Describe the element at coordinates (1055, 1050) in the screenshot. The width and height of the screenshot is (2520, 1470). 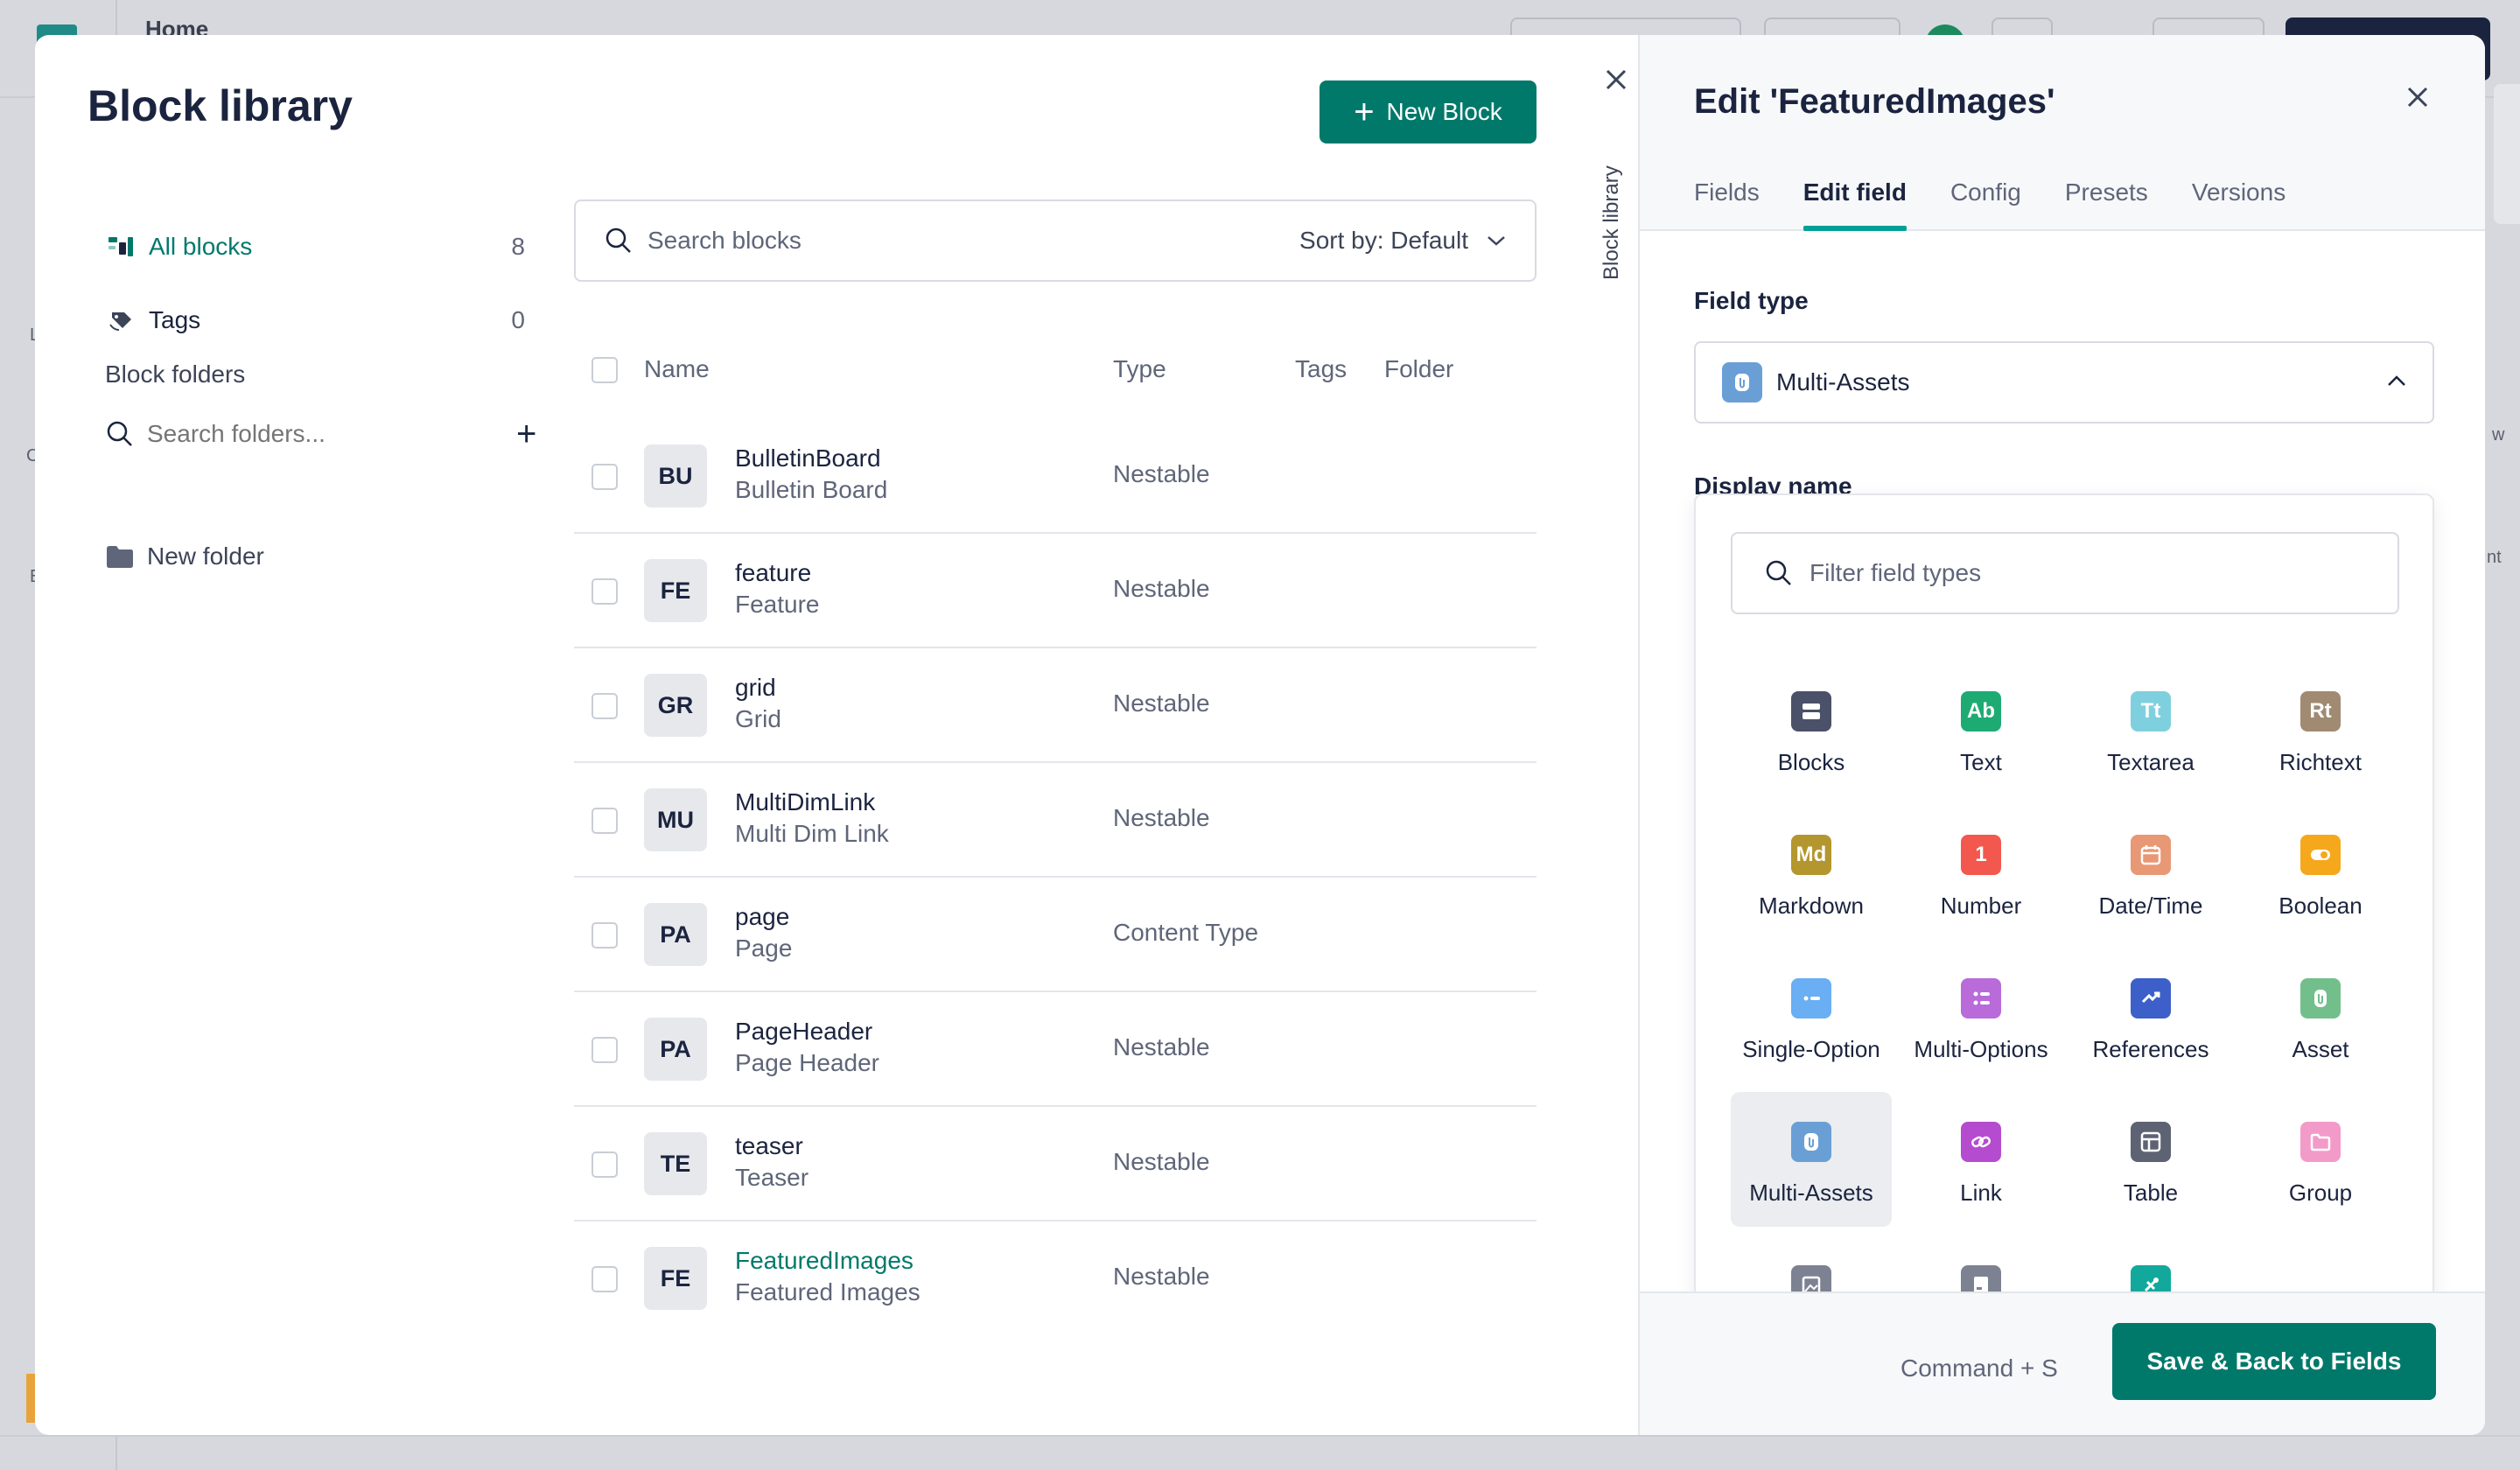
I see `table-row: PA PageHeader Page Header Nestable` at that location.